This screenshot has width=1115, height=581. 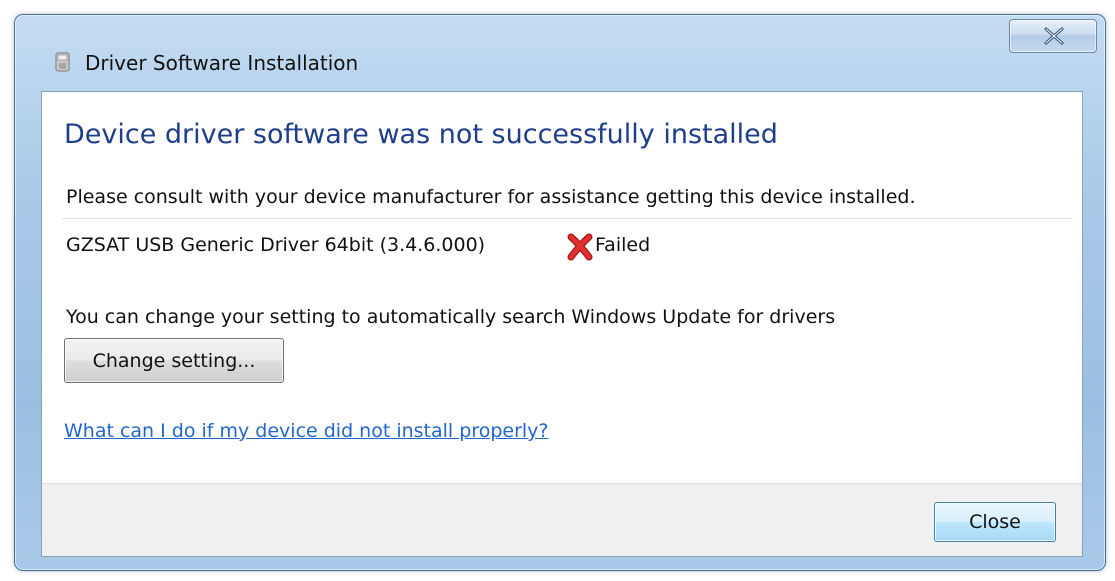 I want to click on usb-device-icon, so click(x=63, y=62).